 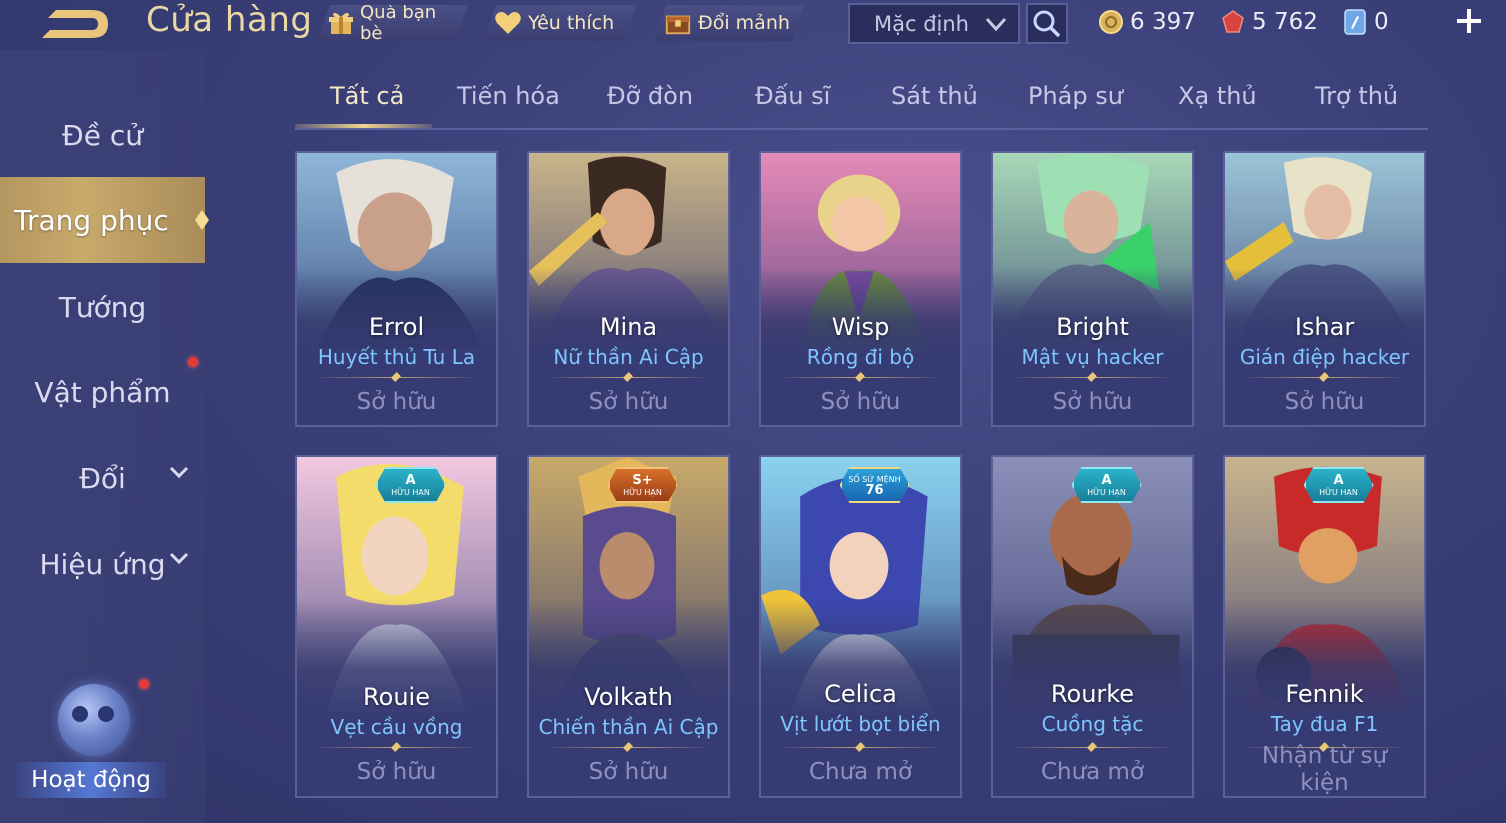 I want to click on sort-dropdown: Mặc định, so click(x=934, y=23).